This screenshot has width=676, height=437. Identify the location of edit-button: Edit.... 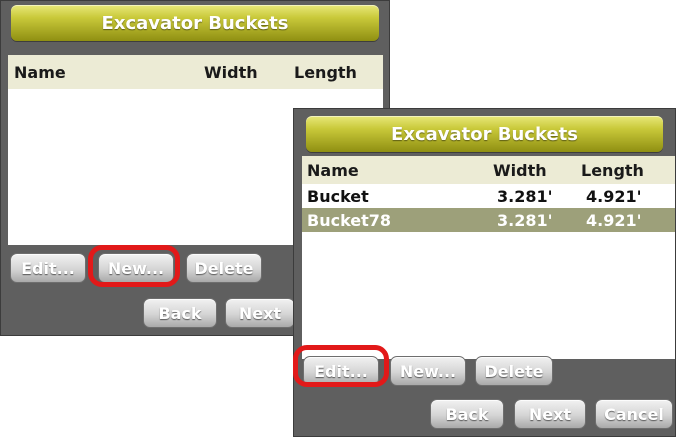
(48, 268).